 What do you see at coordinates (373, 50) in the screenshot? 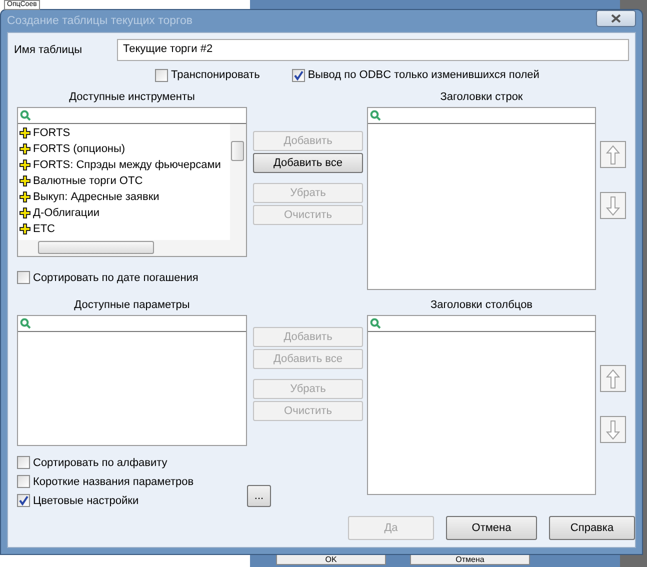
I see `table-name-field: Текущие торги #2` at bounding box center [373, 50].